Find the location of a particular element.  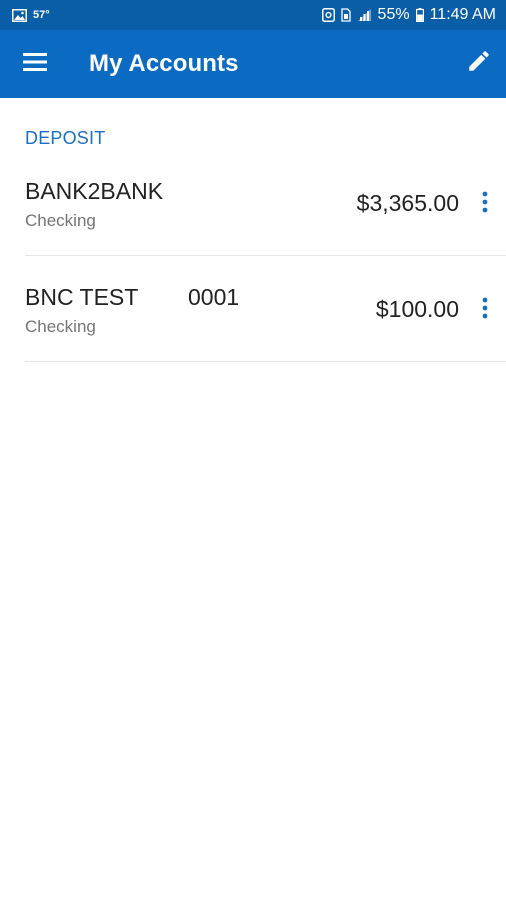

account-name: BANK2BANK is located at coordinates (94, 191).